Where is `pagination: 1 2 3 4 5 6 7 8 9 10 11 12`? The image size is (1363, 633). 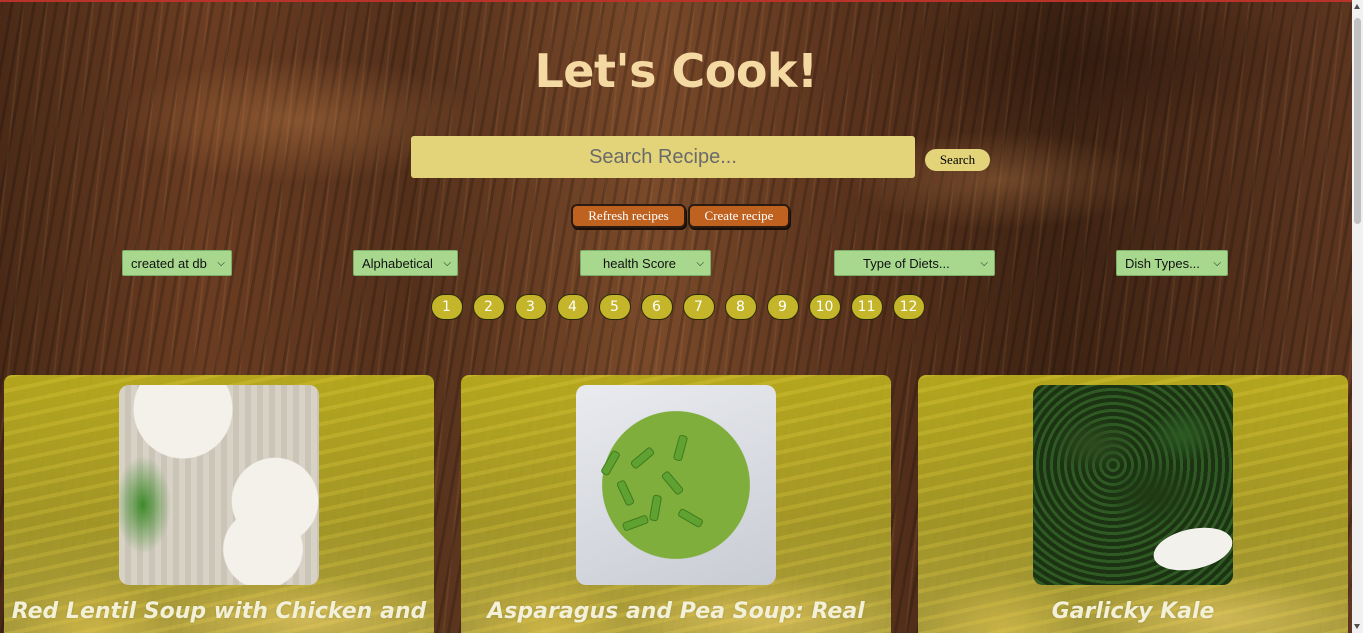 pagination: 1 2 3 4 5 6 7 8 9 10 11 12 is located at coordinates (676, 307).